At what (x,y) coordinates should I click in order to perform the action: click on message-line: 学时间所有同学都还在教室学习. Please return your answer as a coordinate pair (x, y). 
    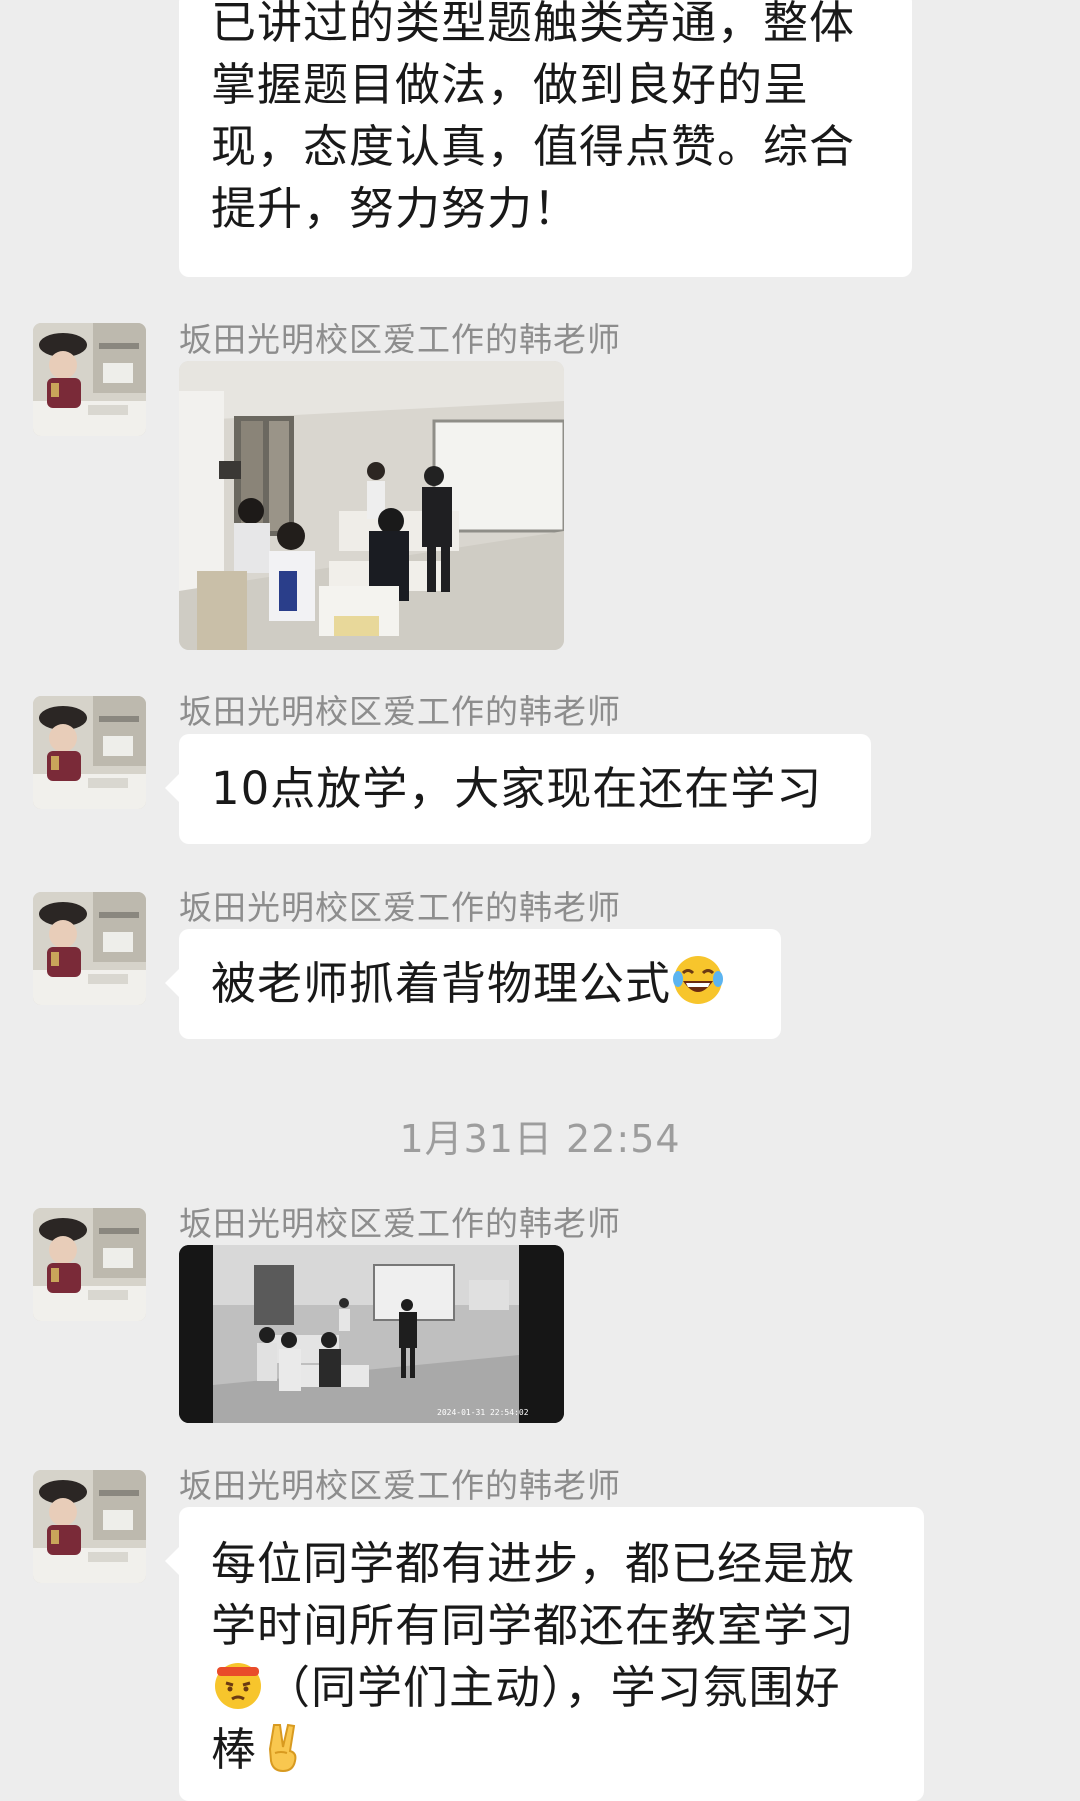
    Looking at the image, I should click on (533, 1625).